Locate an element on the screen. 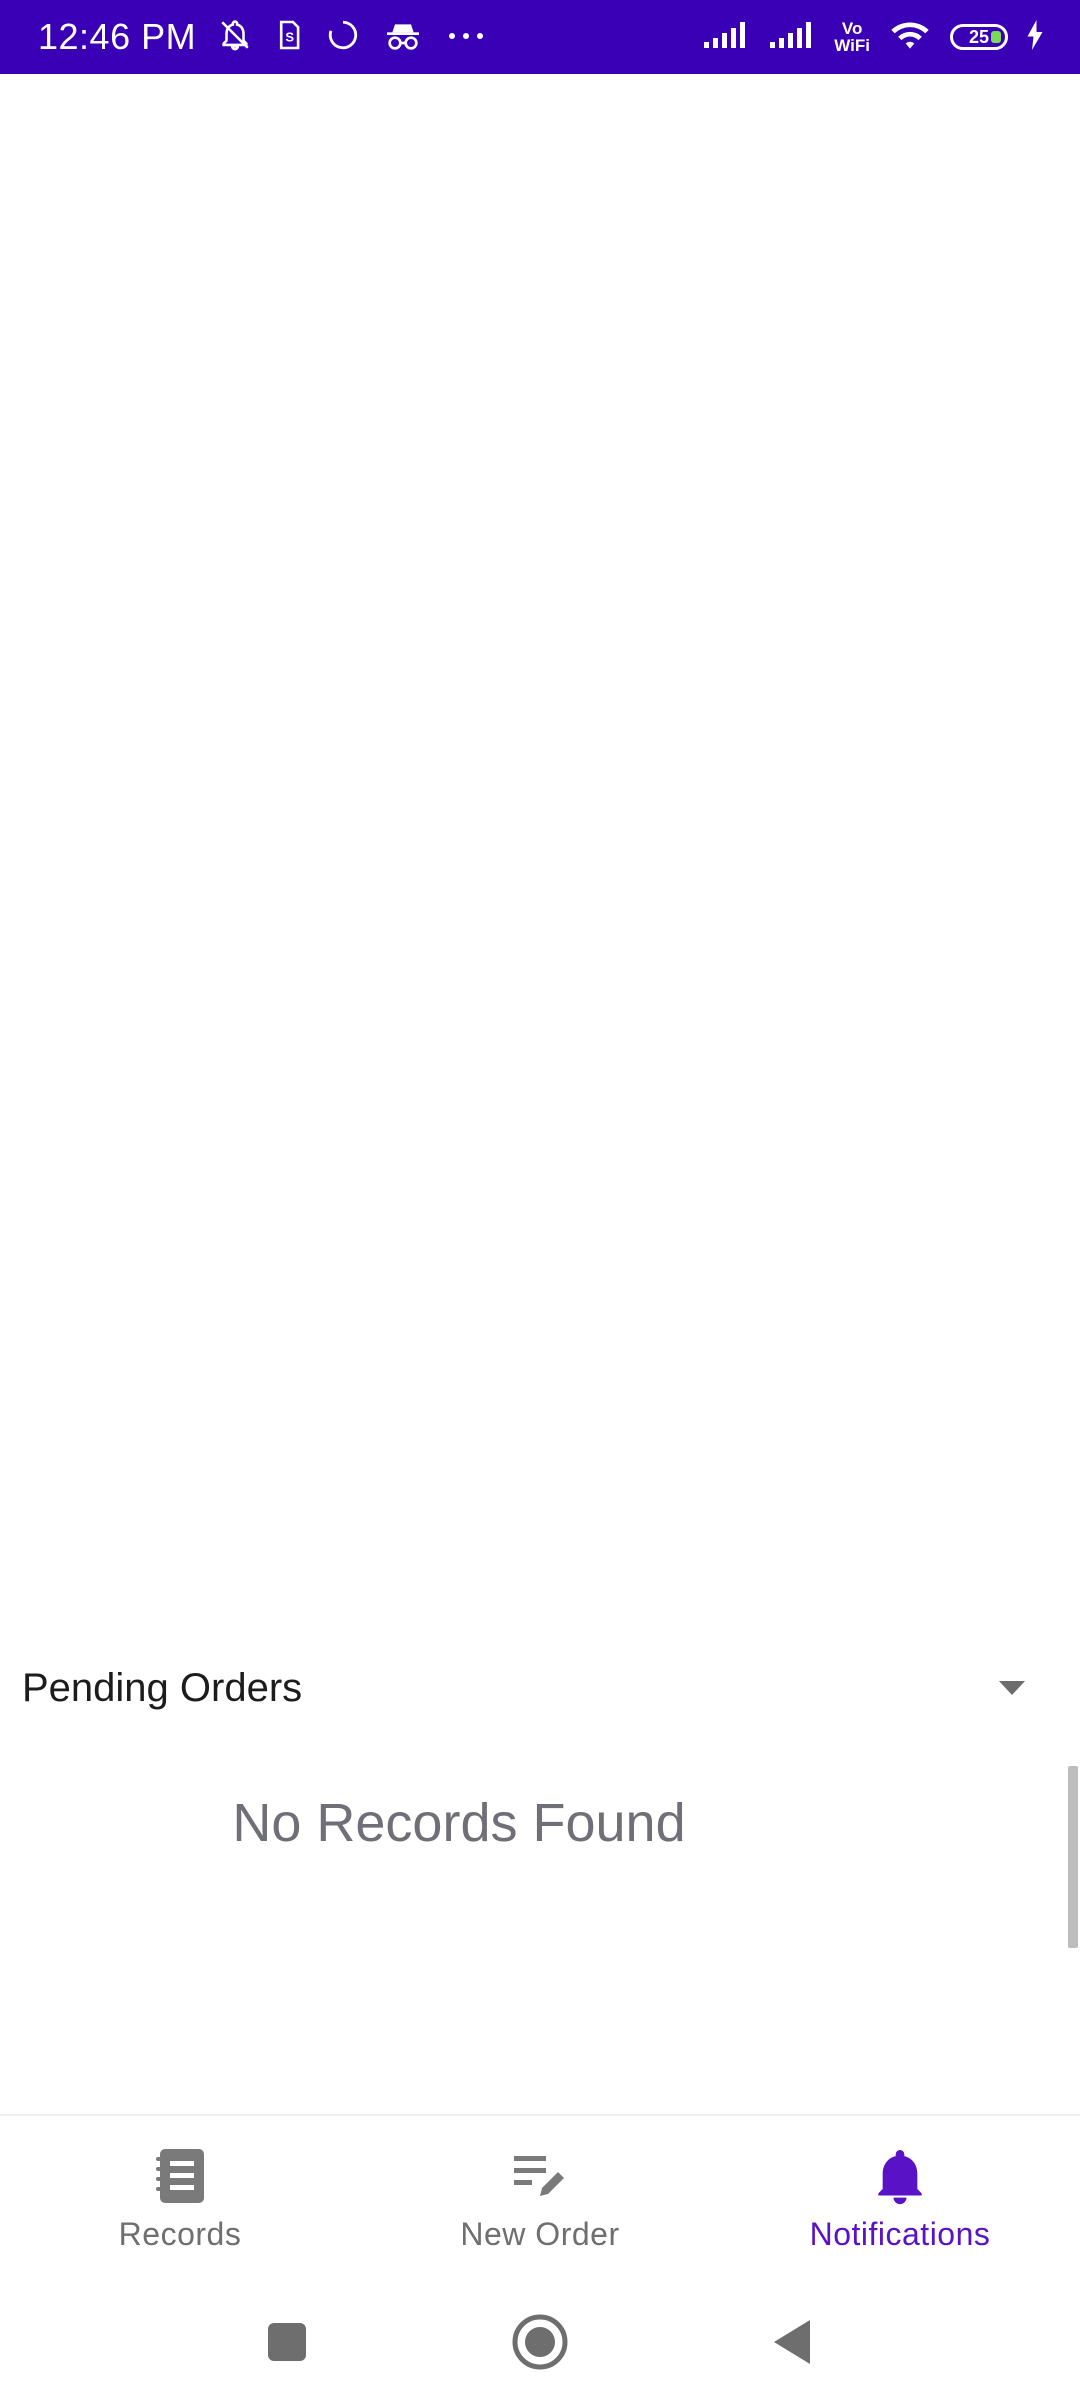 The width and height of the screenshot is (1080, 2400). svg-text: S is located at coordinates (289, 36).